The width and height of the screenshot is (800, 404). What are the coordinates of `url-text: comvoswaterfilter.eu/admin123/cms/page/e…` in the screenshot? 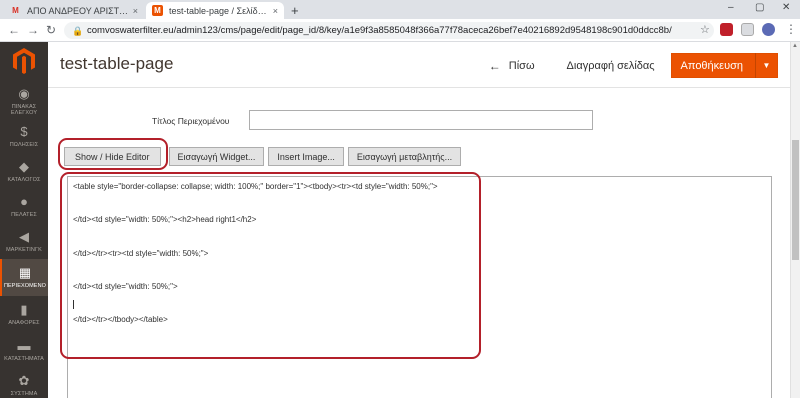 It's located at (379, 30).